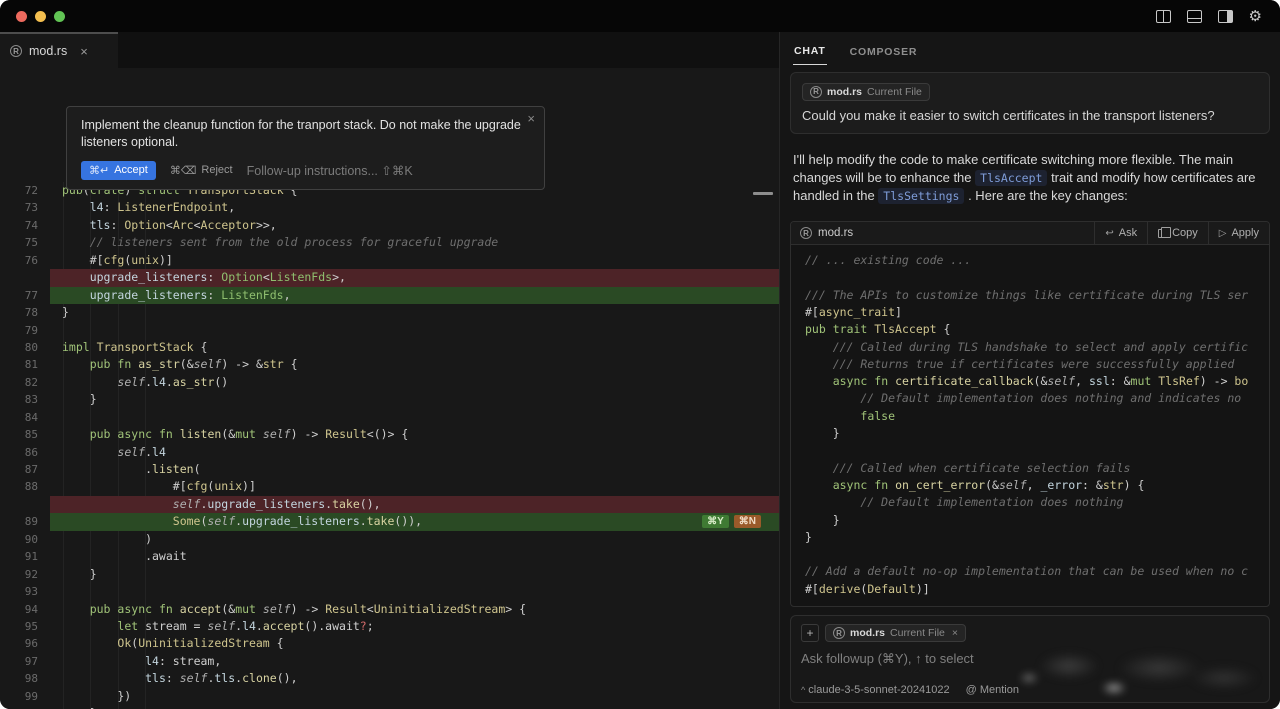  Describe the element at coordinates (1225, 16) in the screenshot. I see `panel-right-icon` at that location.